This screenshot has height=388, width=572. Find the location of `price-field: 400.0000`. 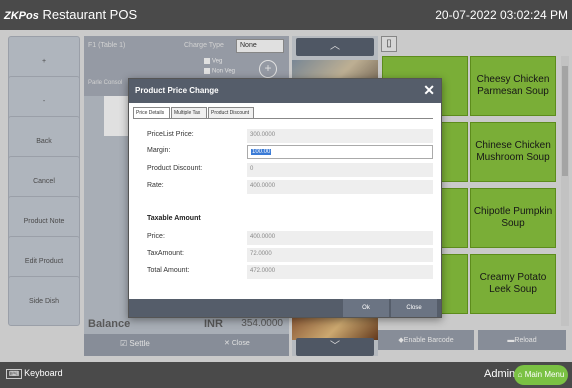

price-field: 400.0000 is located at coordinates (340, 238).